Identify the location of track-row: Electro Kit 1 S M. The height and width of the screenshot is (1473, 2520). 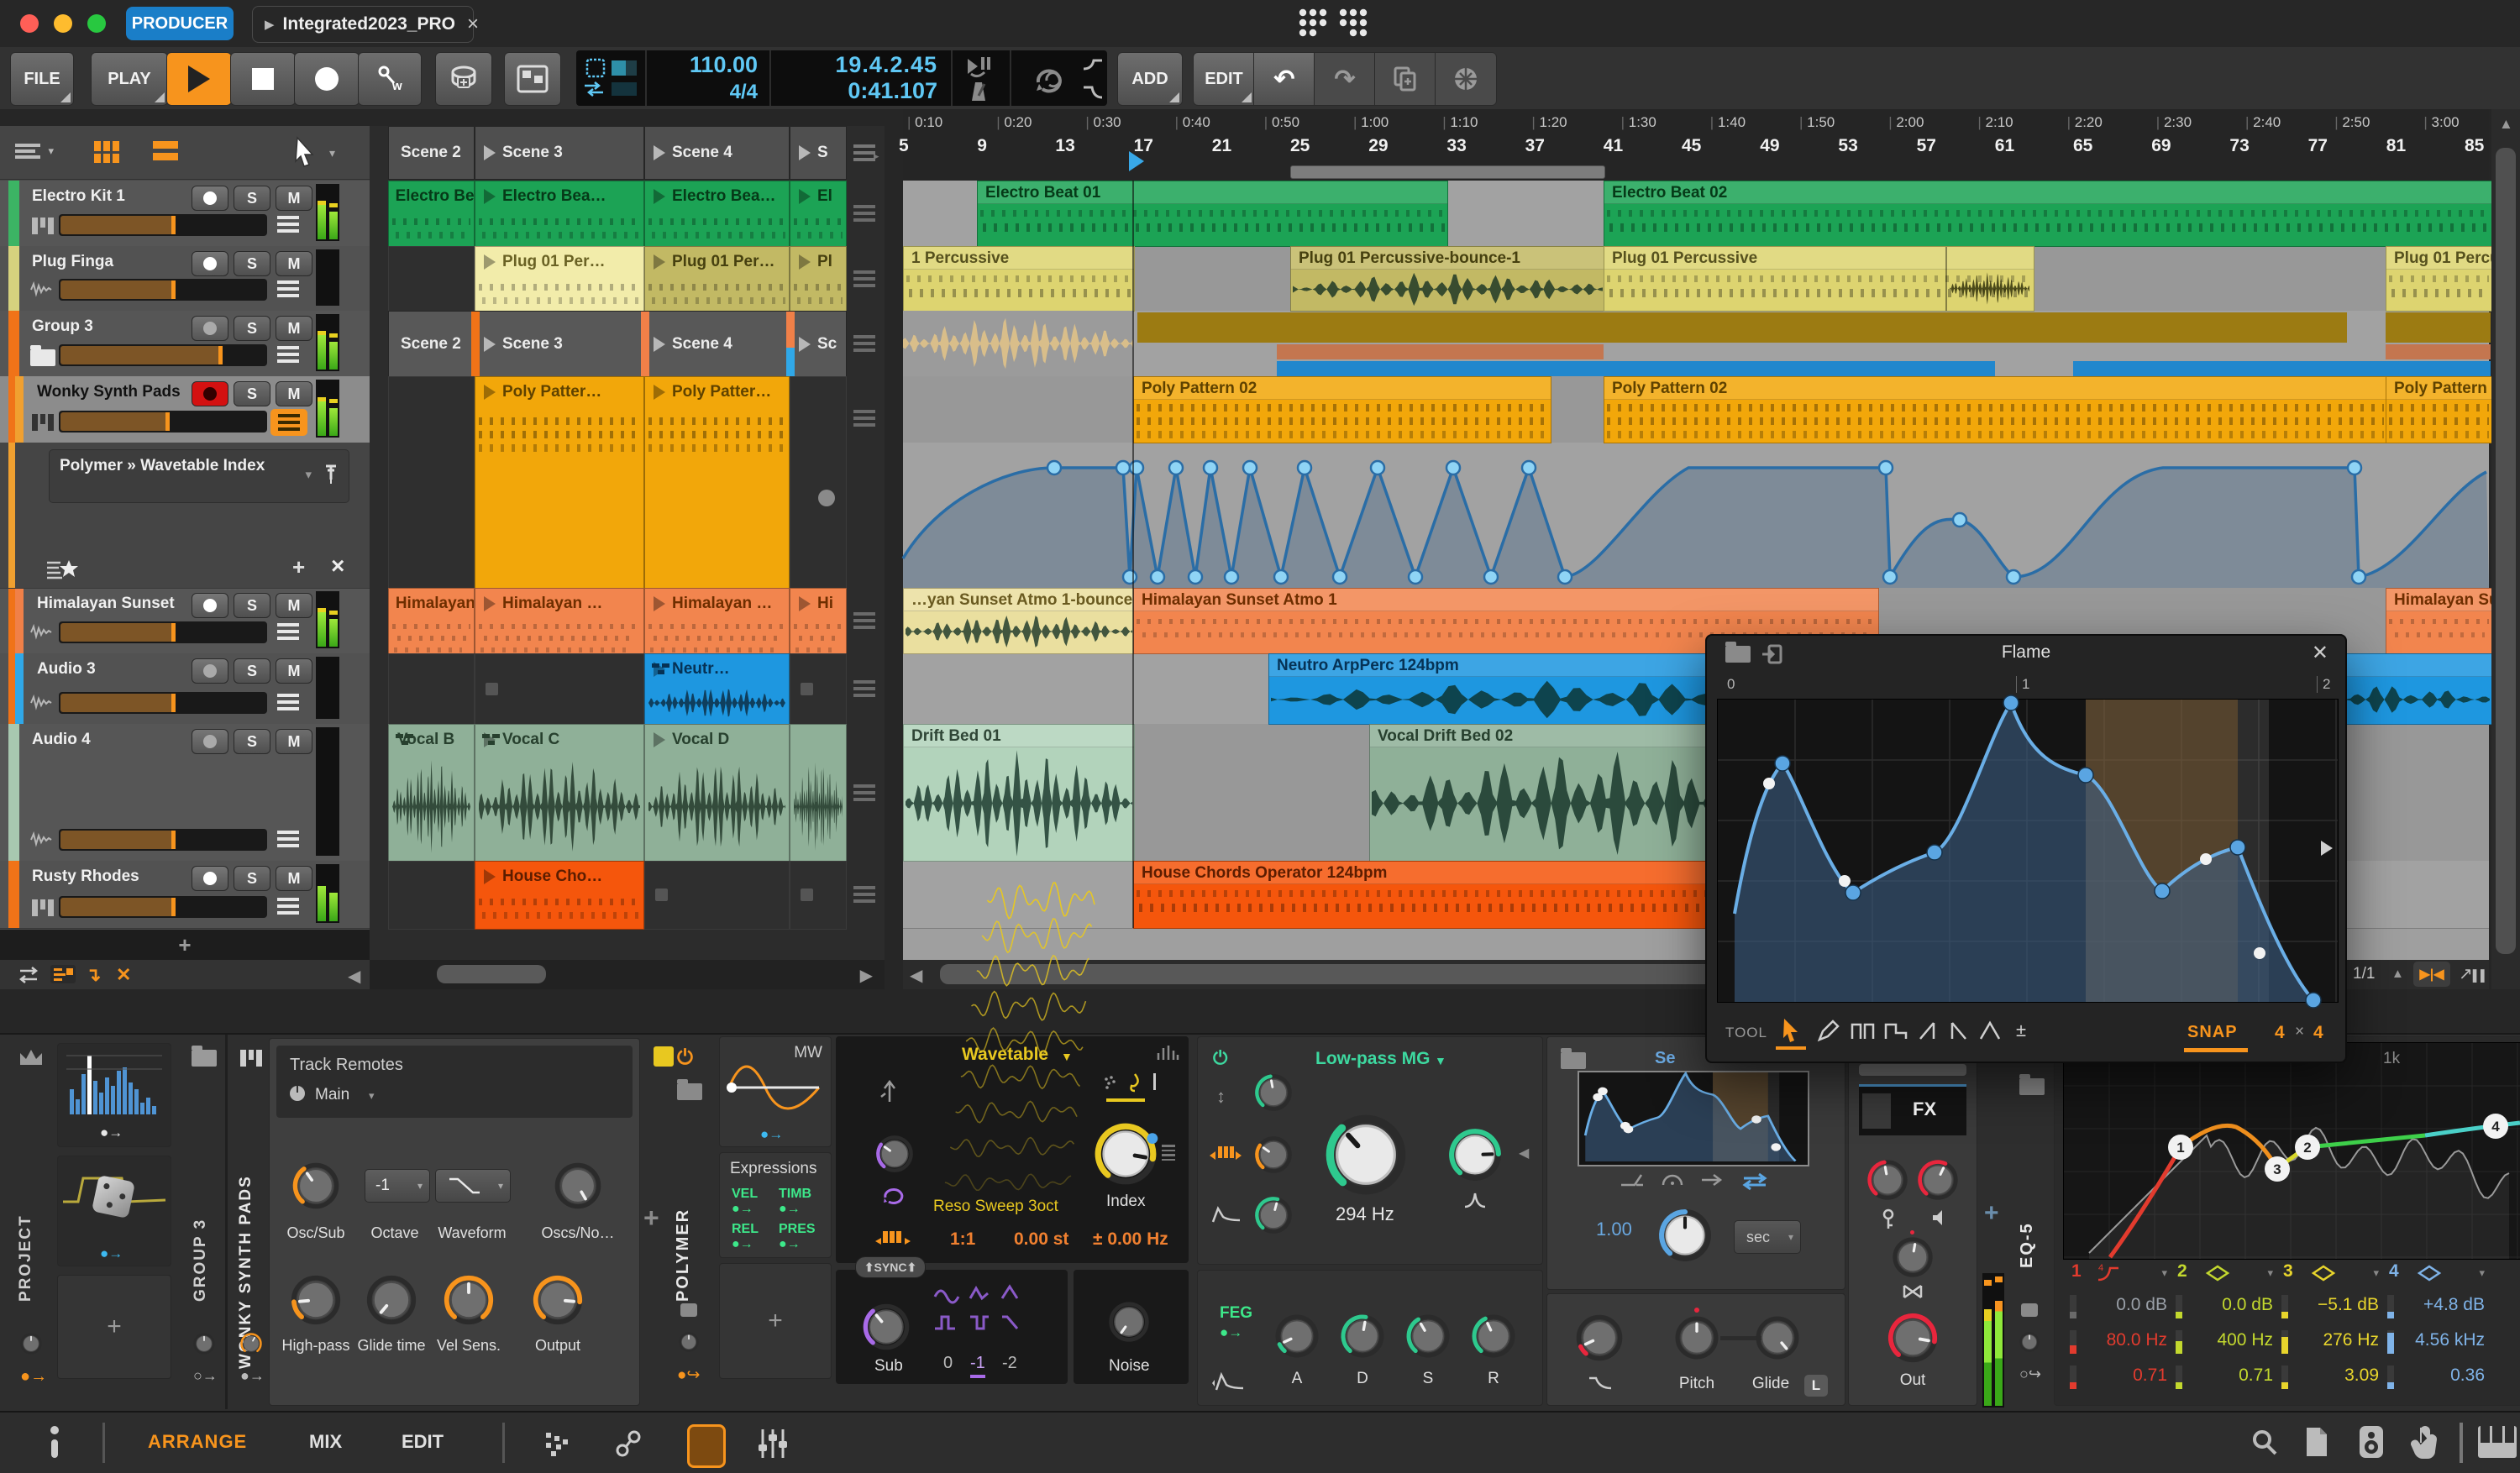
(185, 214).